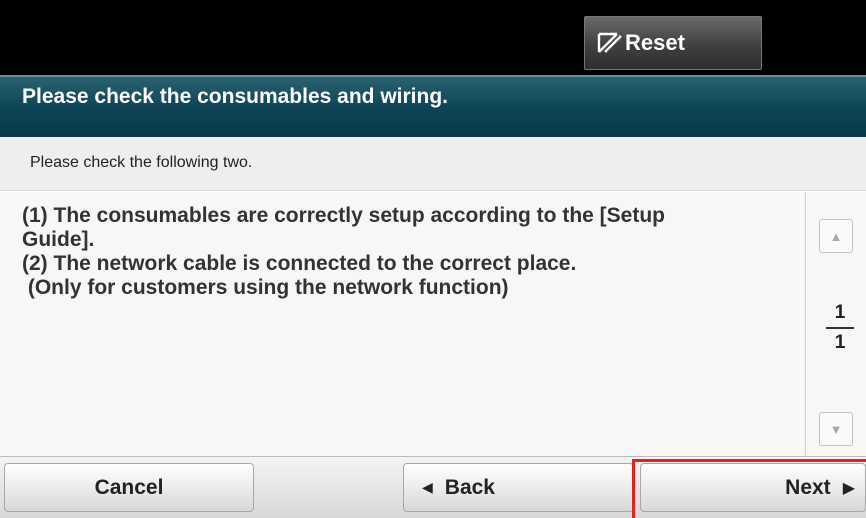 The height and width of the screenshot is (518, 866). Describe the element at coordinates (518, 487) in the screenshot. I see `back-button: ◀ Back` at that location.